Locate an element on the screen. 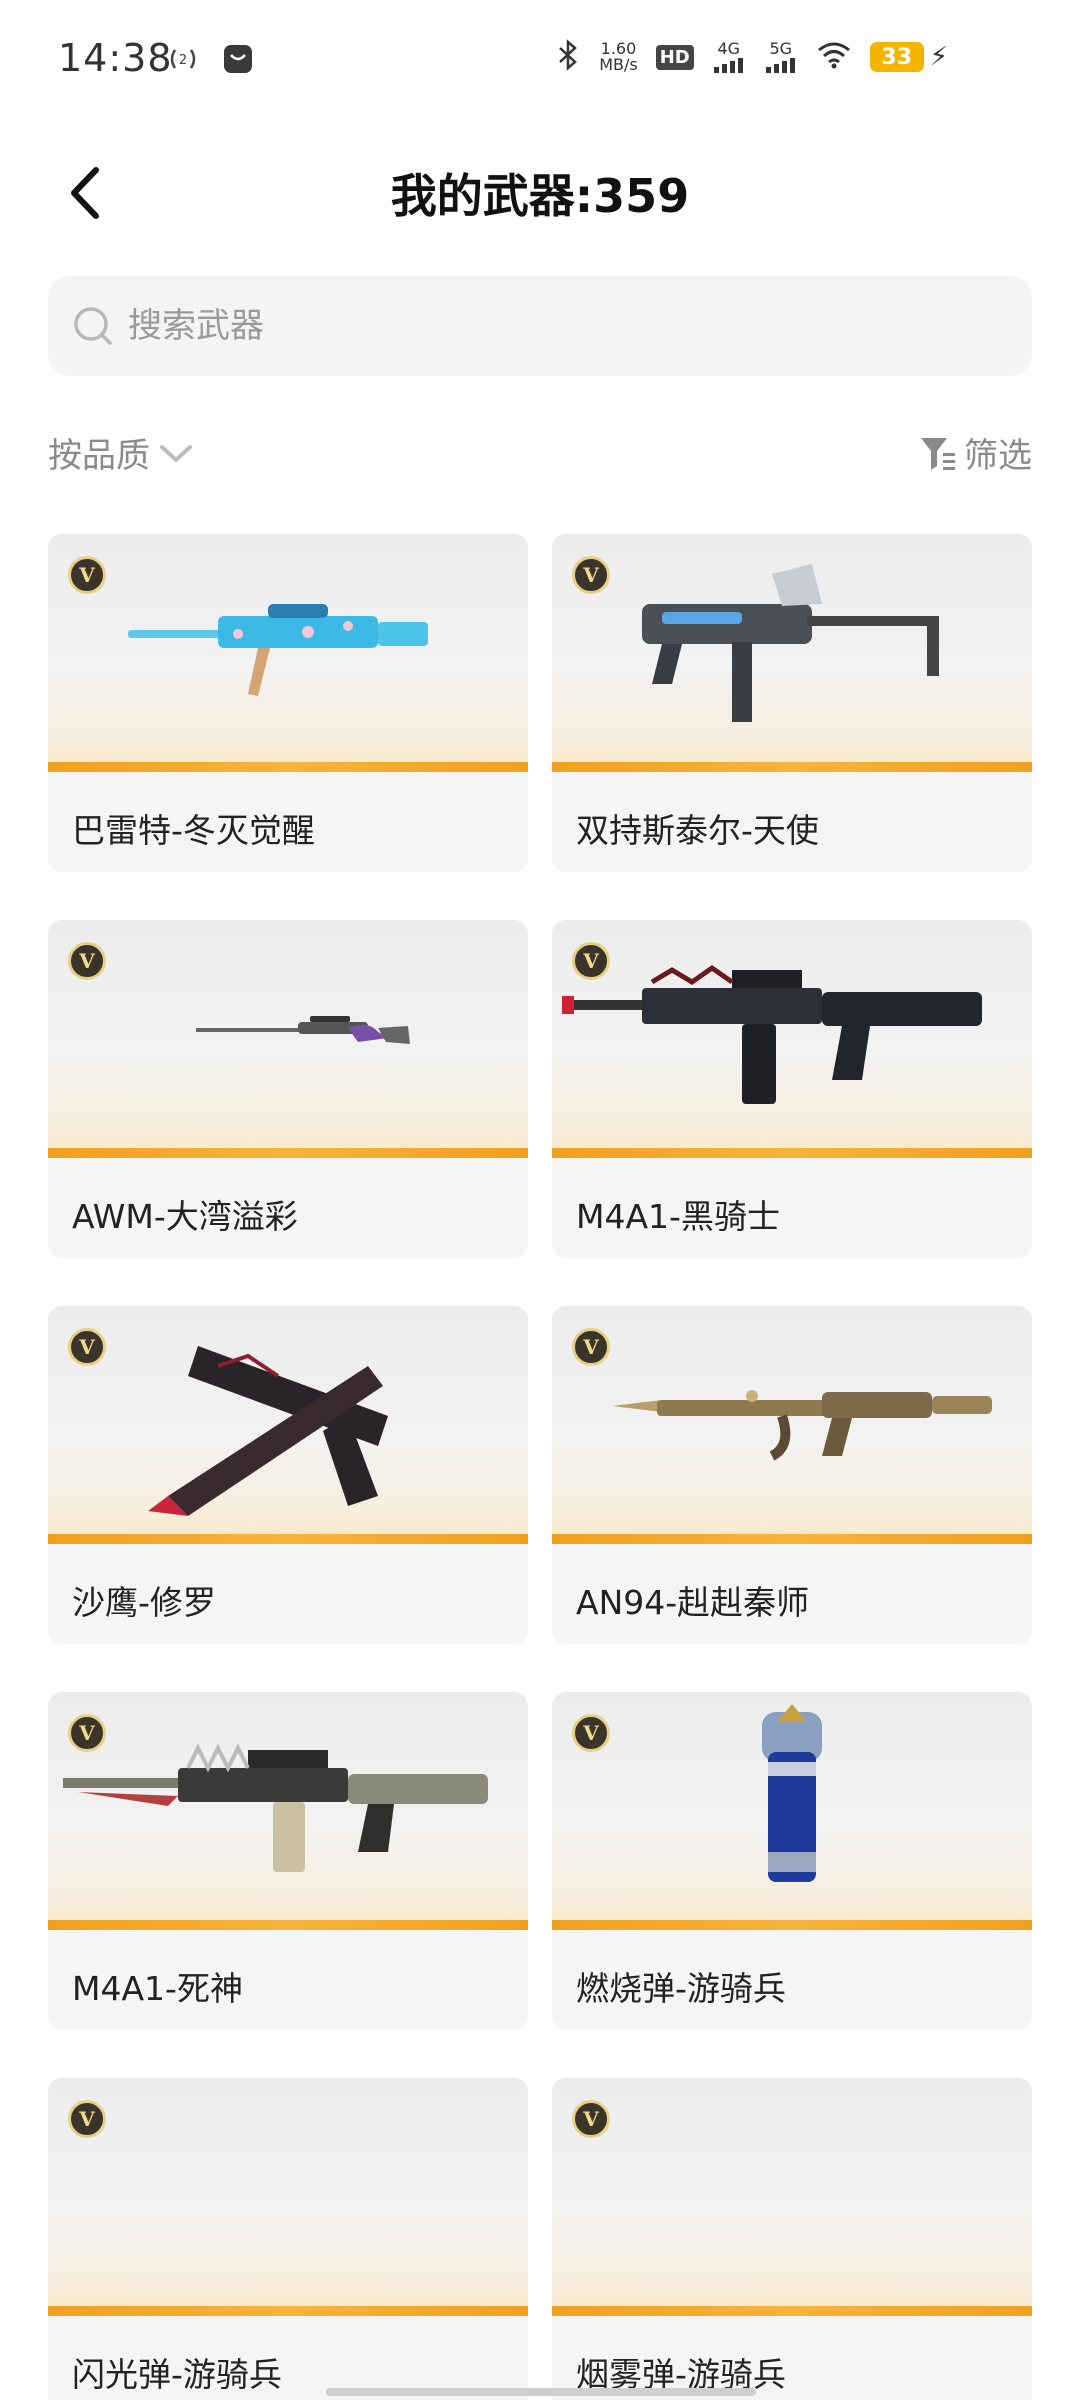 The image size is (1080, 2400). search-bar is located at coordinates (540, 326).